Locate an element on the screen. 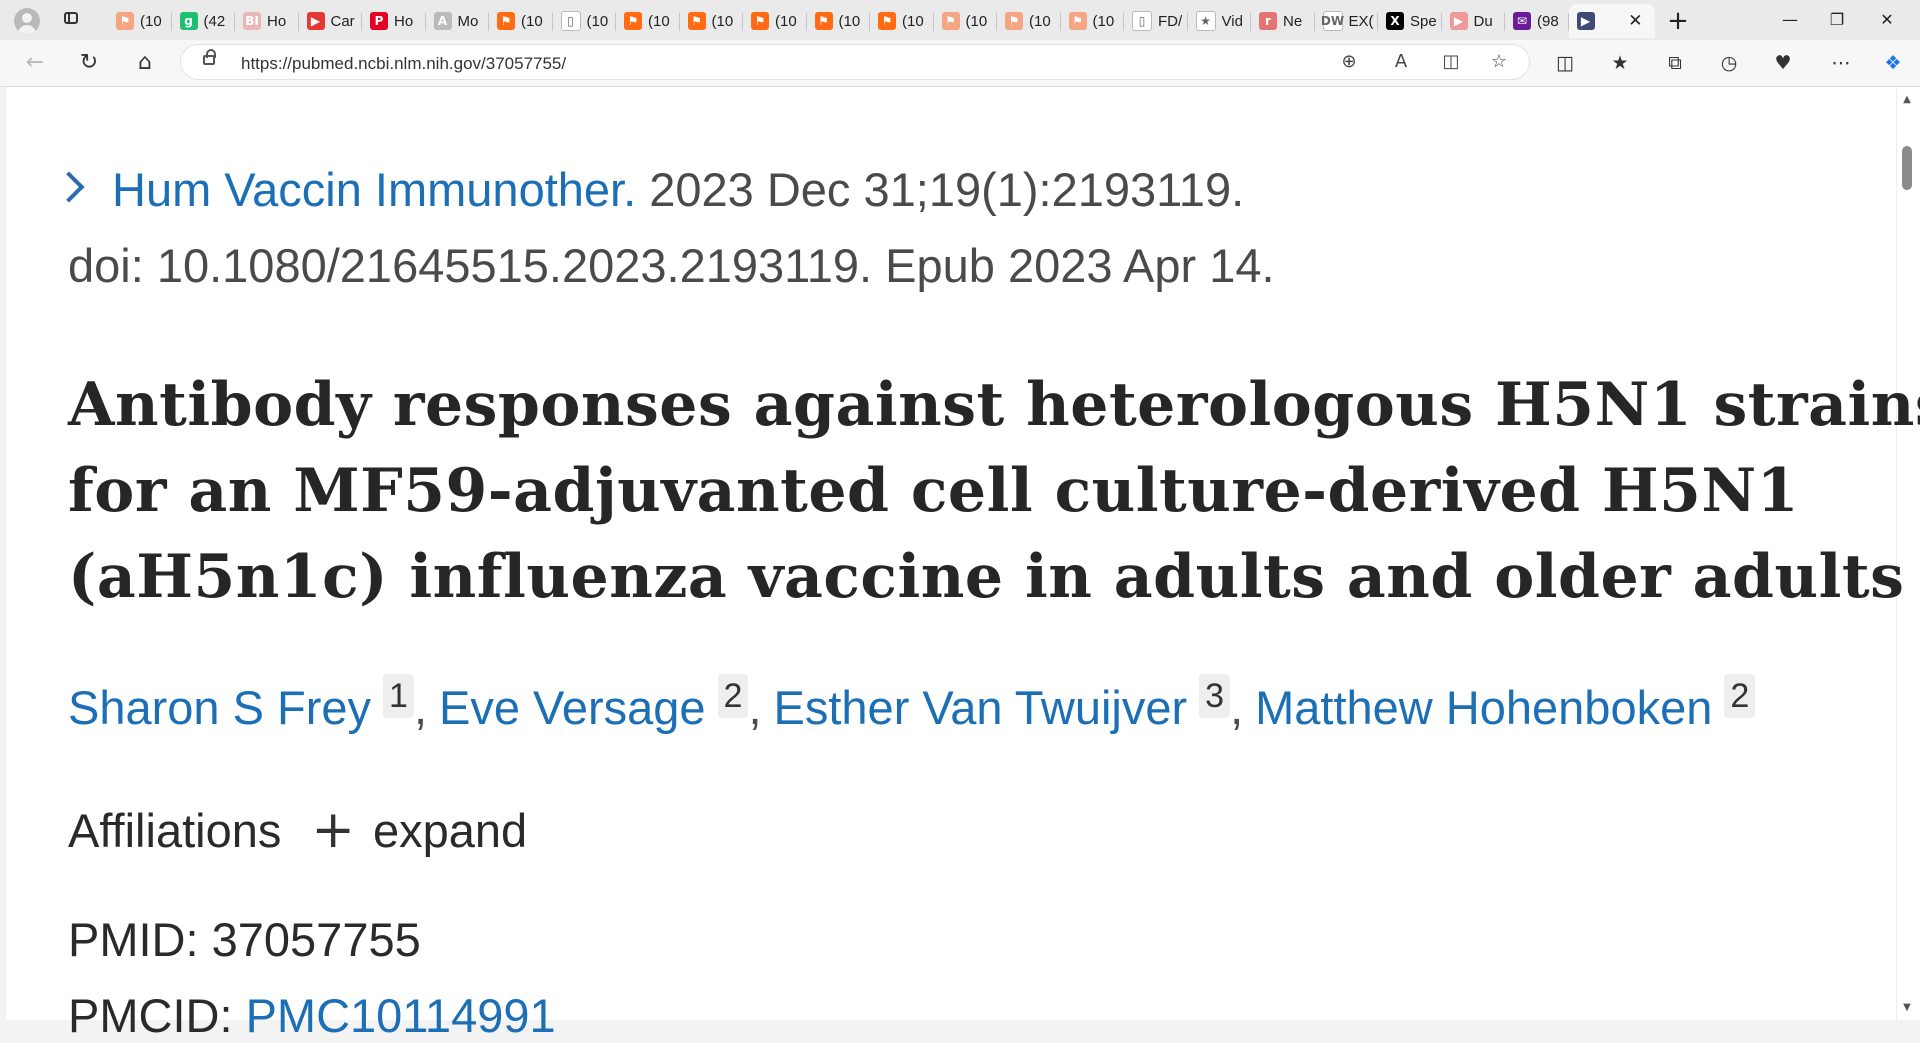 The height and width of the screenshot is (1043, 1920). x-icon: X is located at coordinates (1395, 21).